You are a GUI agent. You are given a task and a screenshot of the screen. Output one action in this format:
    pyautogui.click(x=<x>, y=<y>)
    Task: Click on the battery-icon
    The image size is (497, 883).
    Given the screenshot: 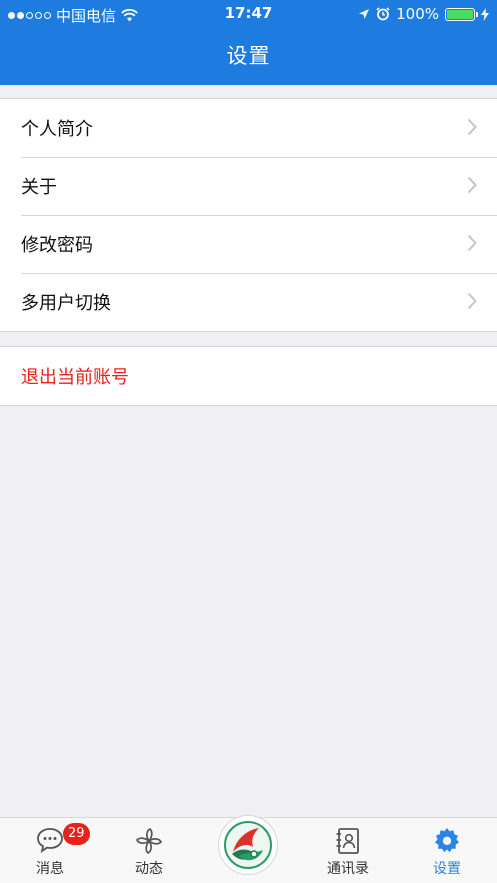 What is the action you would take?
    pyautogui.click(x=461, y=14)
    